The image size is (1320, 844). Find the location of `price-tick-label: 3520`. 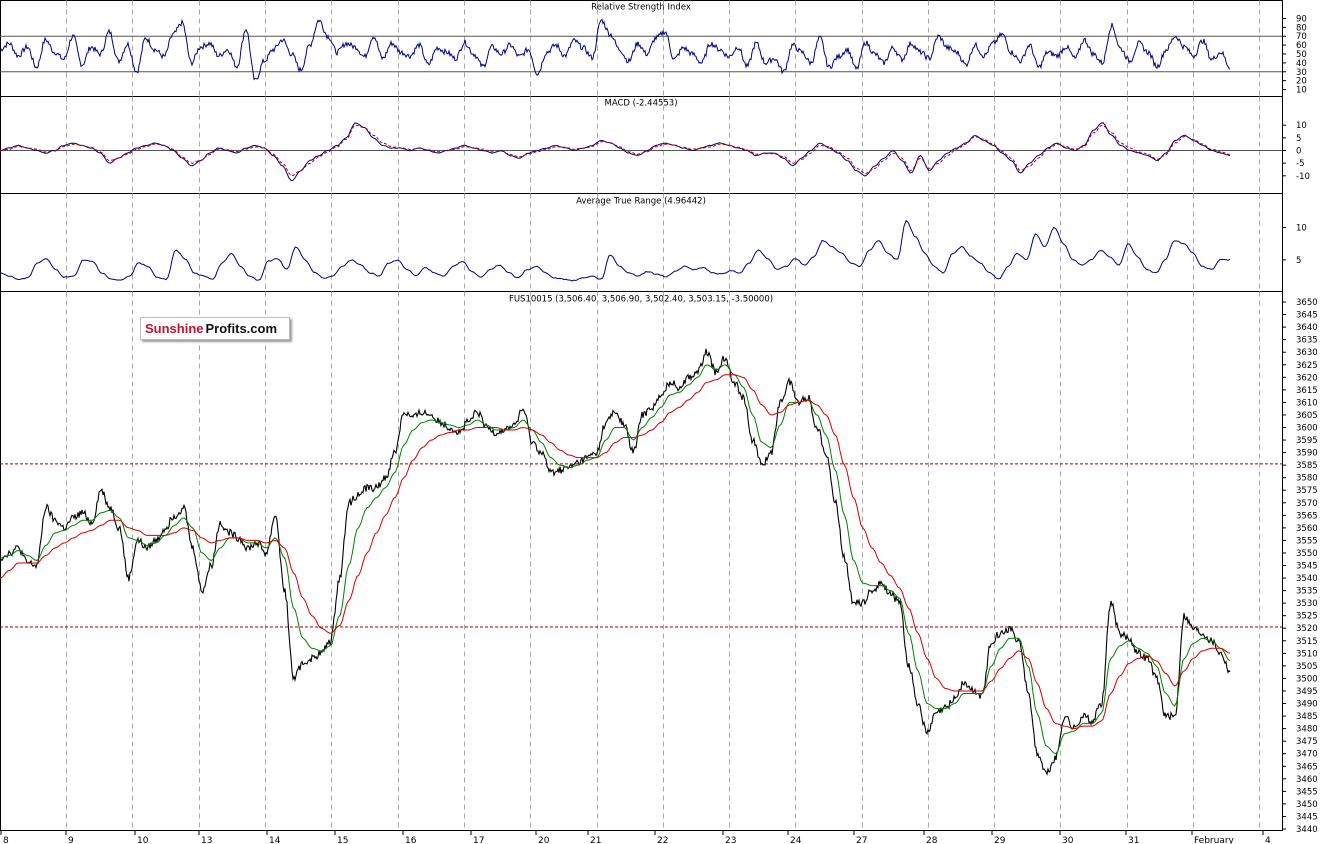

price-tick-label: 3520 is located at coordinates (1307, 629).